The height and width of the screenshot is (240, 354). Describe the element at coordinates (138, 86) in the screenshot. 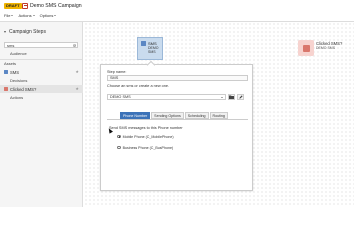

I see `choose-sms-label: Choose an sms or create a new one.` at that location.